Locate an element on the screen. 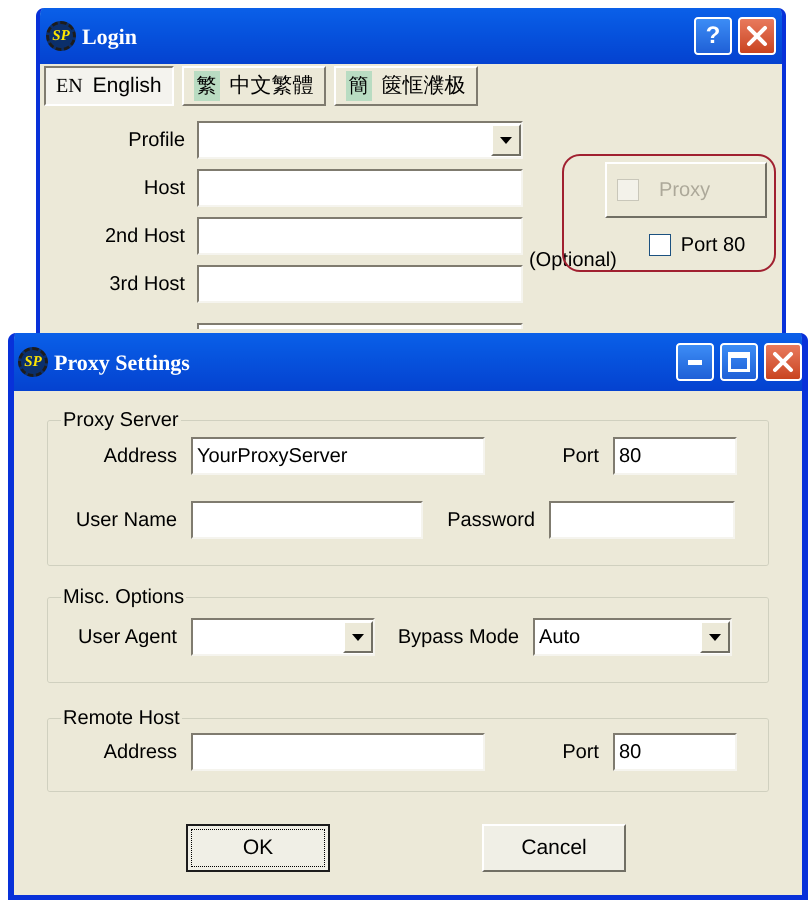 The height and width of the screenshot is (900, 808). maximize-button is located at coordinates (739, 362).